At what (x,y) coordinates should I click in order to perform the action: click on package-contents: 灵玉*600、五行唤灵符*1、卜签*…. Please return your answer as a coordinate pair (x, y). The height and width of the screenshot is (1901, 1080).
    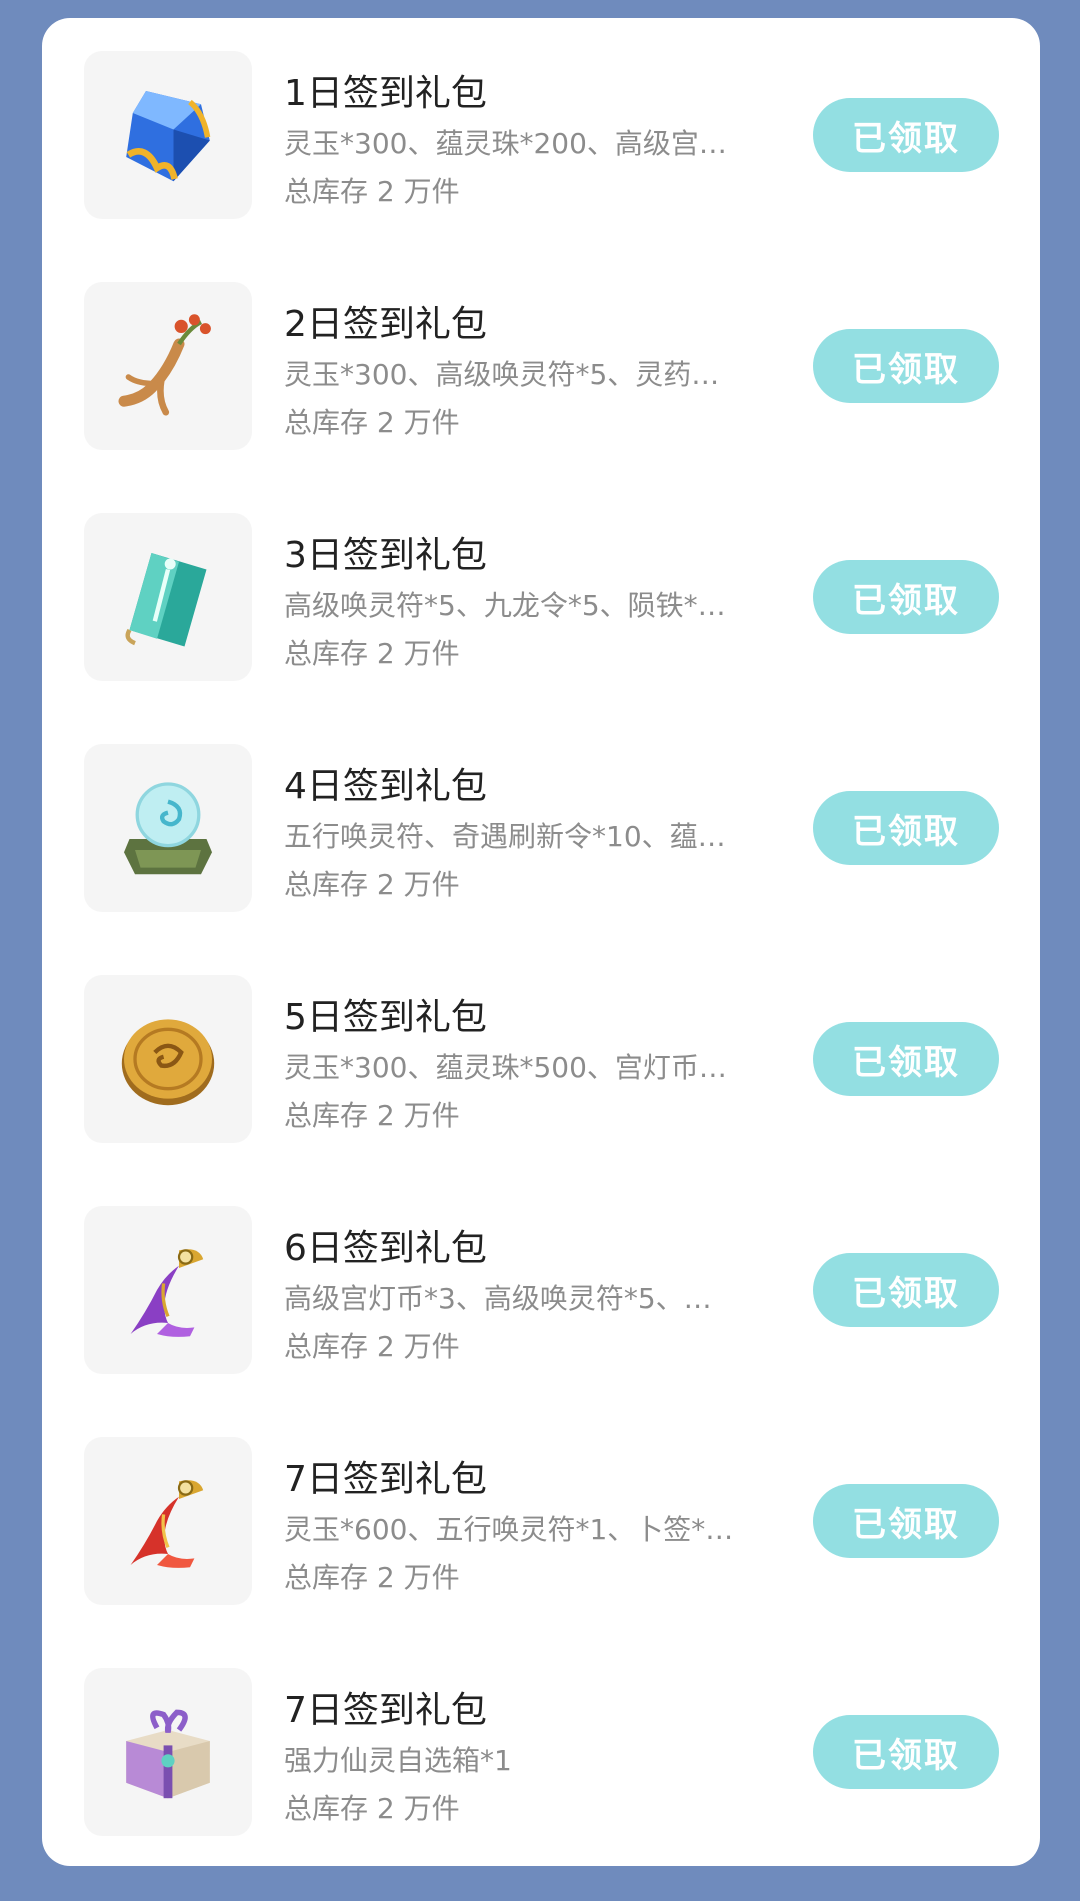
    Looking at the image, I should click on (509, 1529).